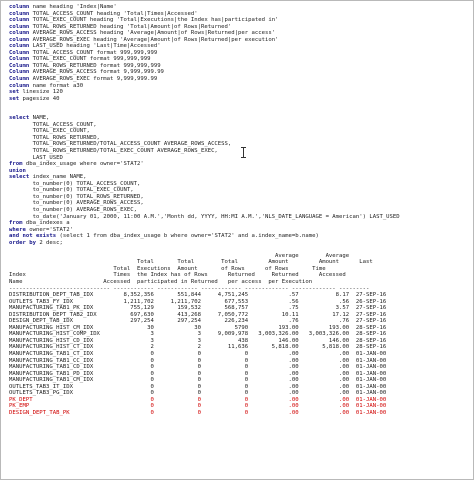 The image size is (474, 480). What do you see at coordinates (244, 152) in the screenshot?
I see `text-cursor-icon` at bounding box center [244, 152].